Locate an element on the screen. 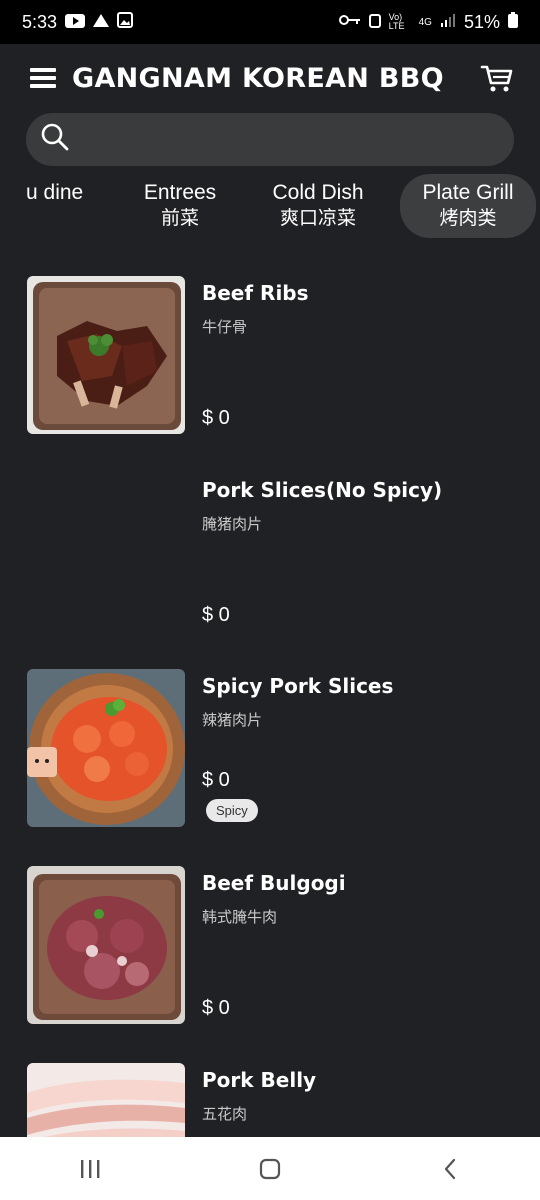 This screenshot has height=1200, width=540. item-name-zh: 韩式腌牛肉 is located at coordinates (240, 917).